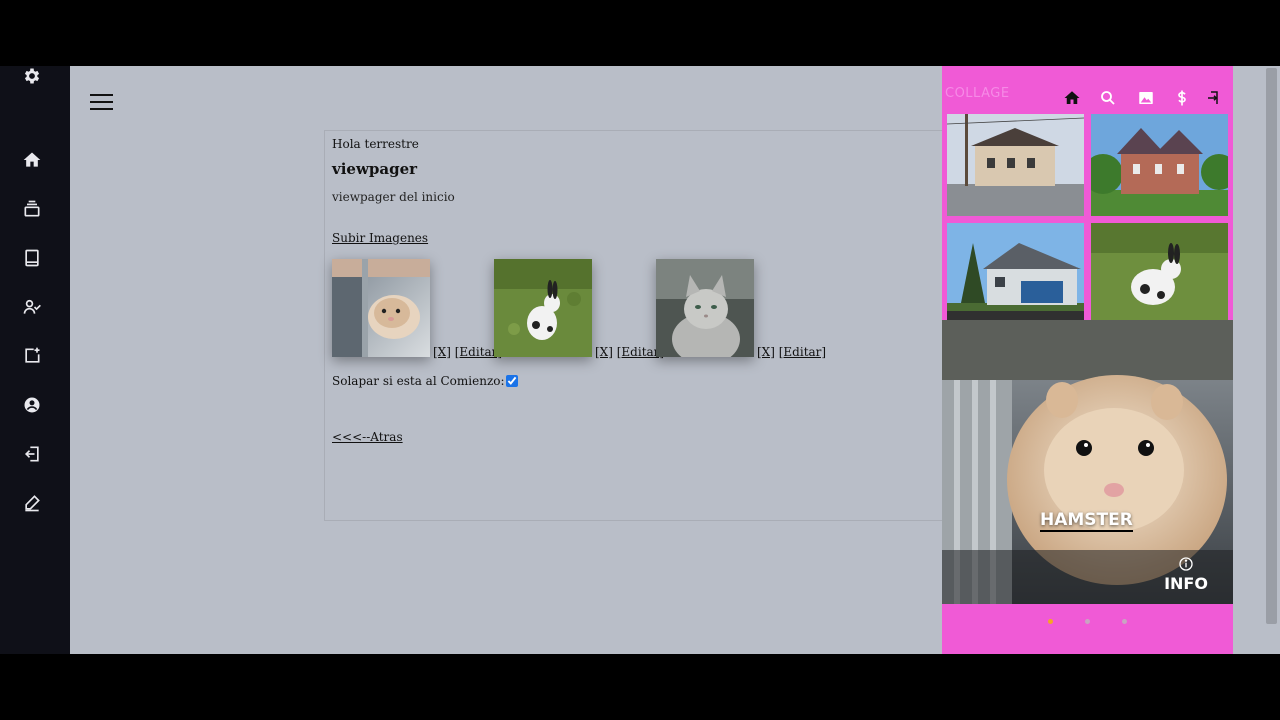 The image size is (1280, 720). What do you see at coordinates (32, 405) in the screenshot?
I see `account-circle-icon` at bounding box center [32, 405].